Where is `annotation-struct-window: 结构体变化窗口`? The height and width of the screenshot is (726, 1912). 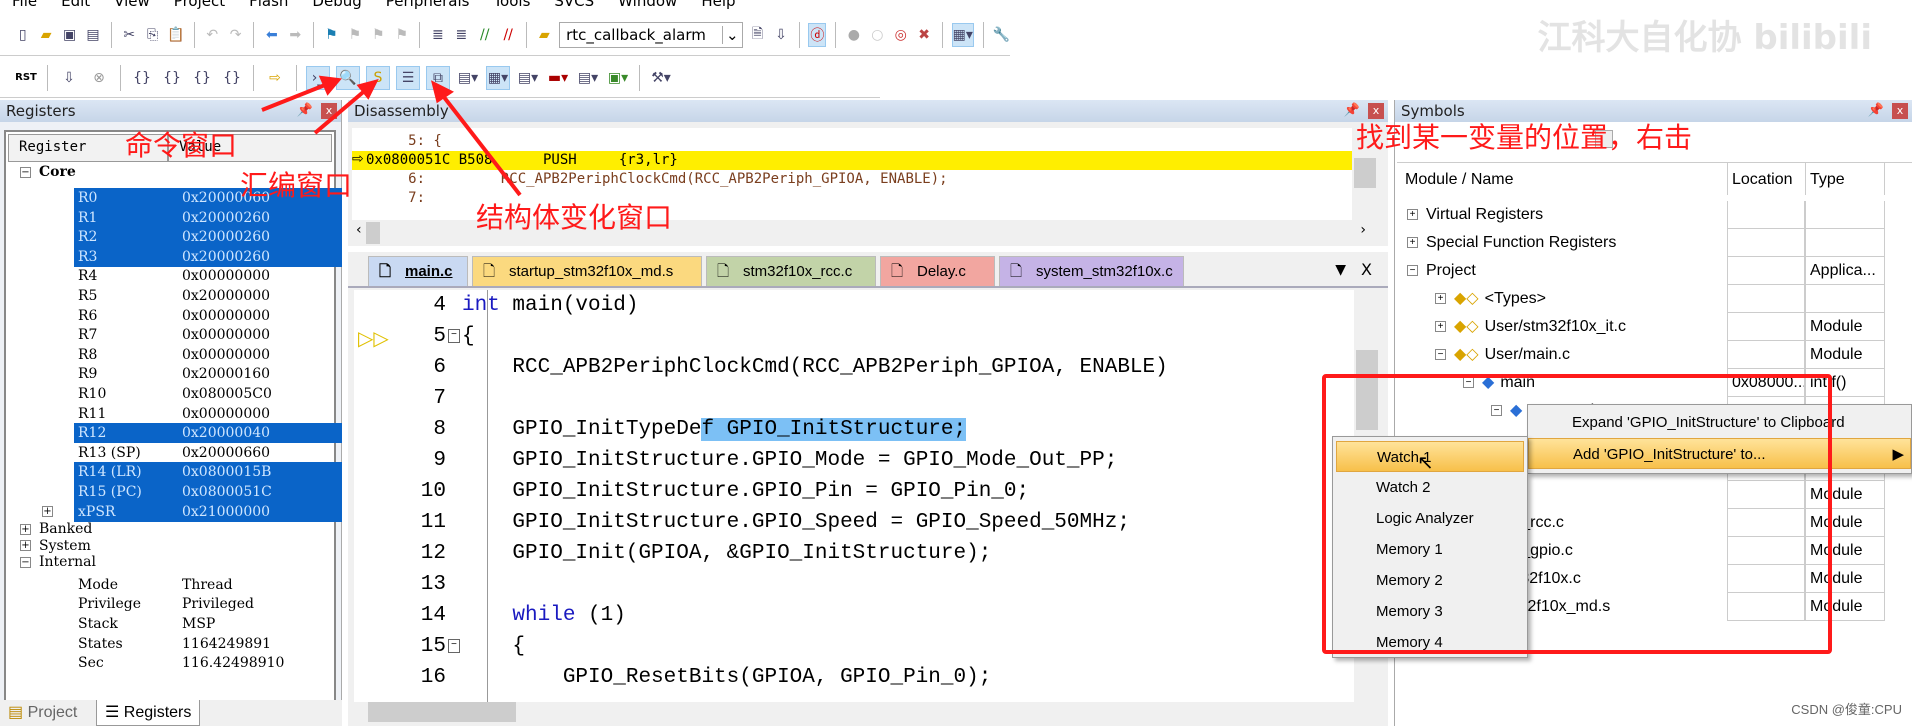
annotation-struct-window: 结构体变化窗口 is located at coordinates (574, 217).